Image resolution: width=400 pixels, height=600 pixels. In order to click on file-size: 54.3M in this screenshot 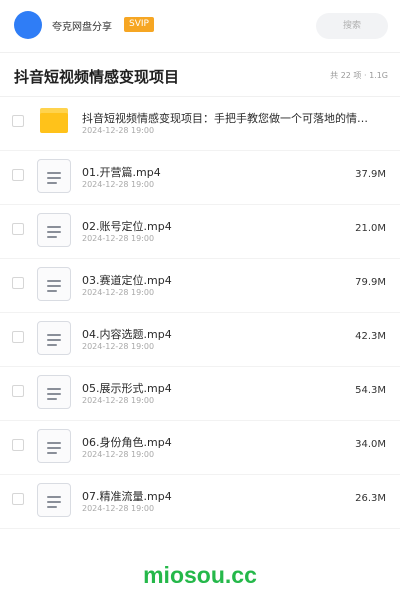, I will do `click(370, 390)`.